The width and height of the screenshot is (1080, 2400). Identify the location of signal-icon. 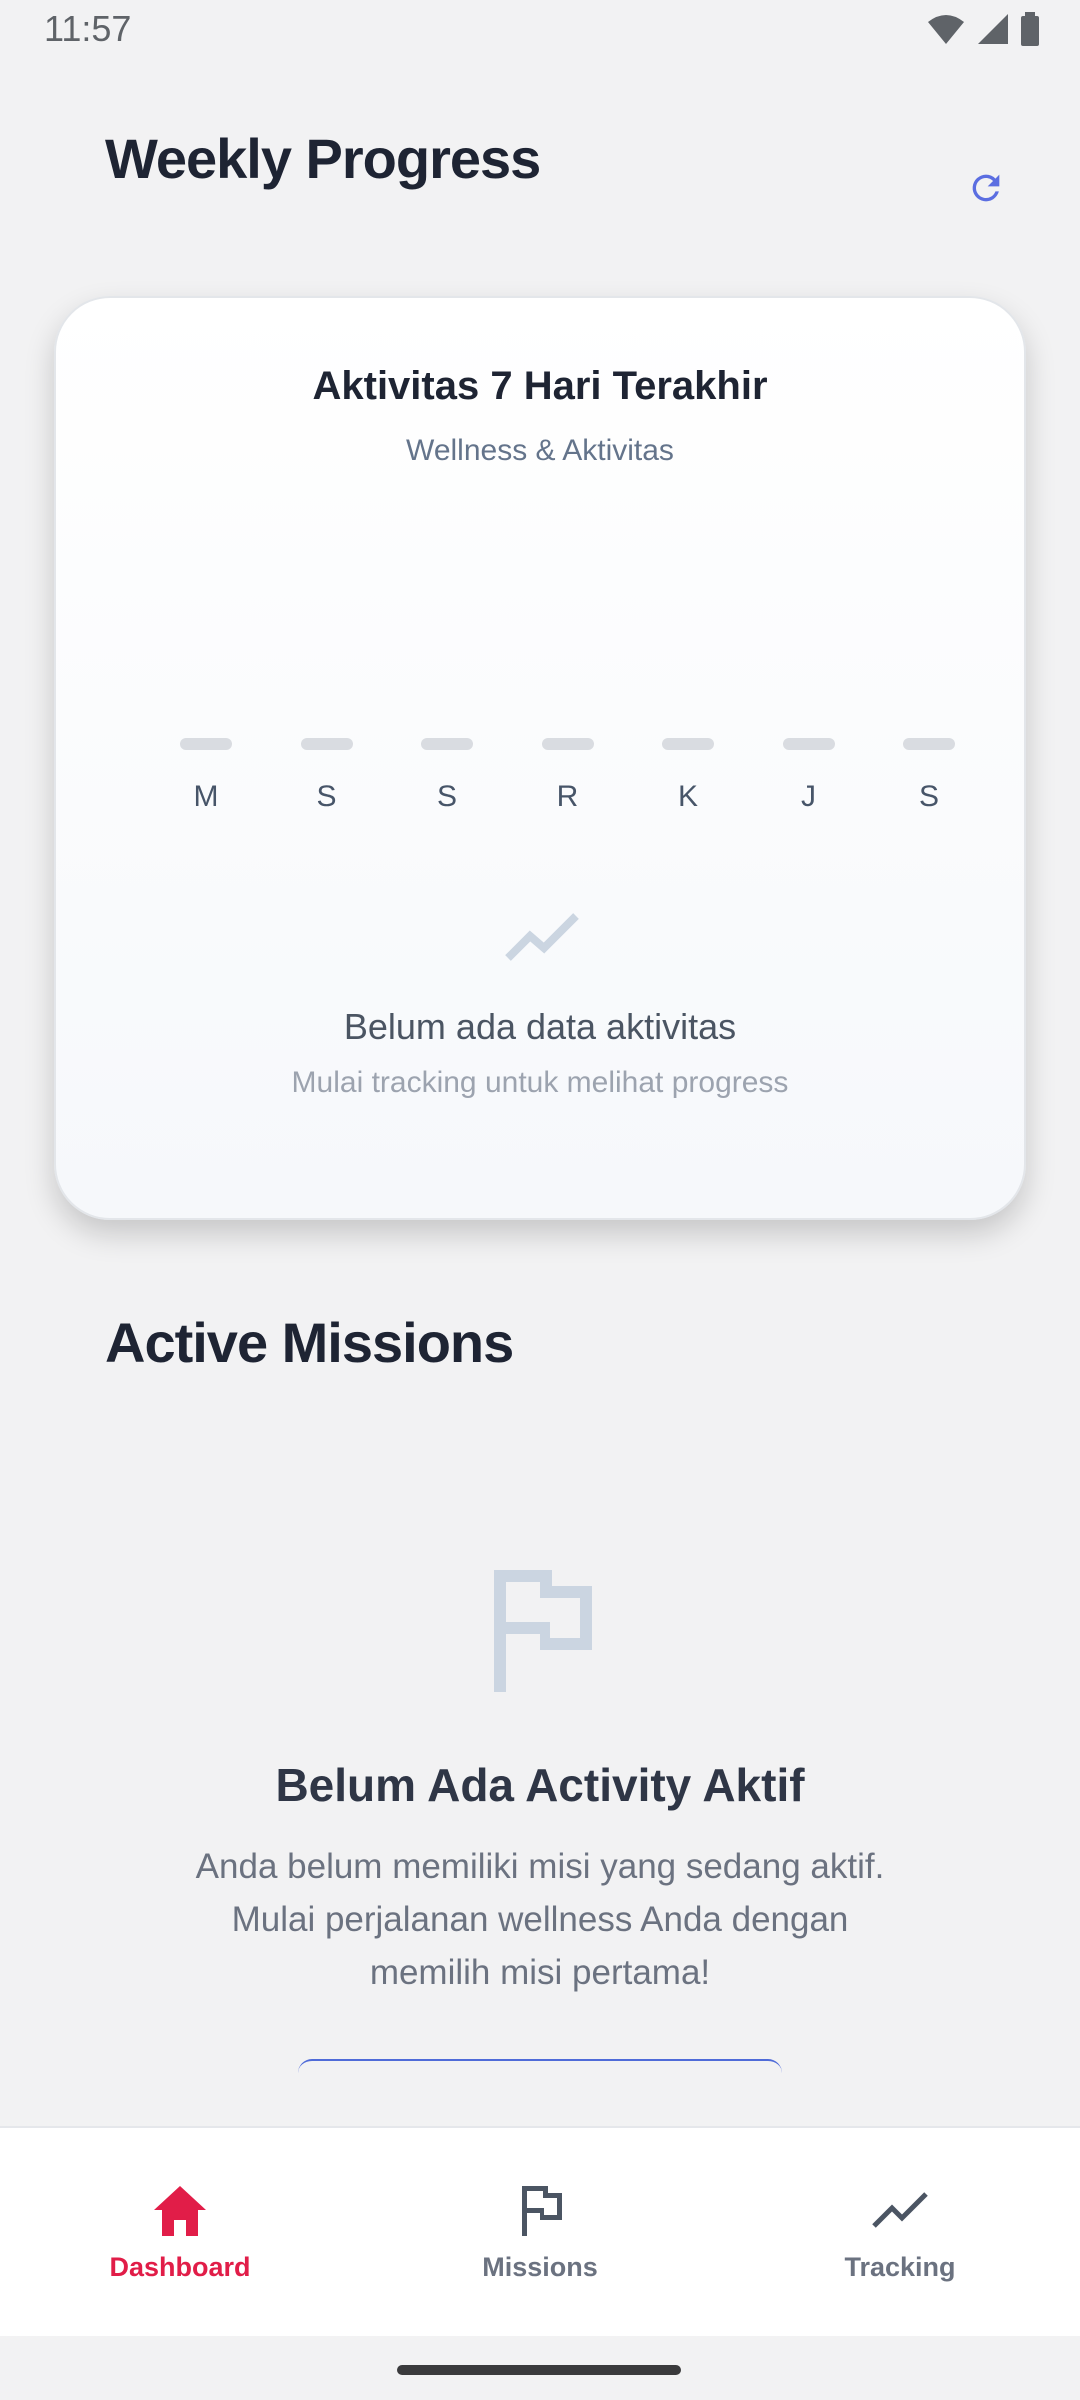
(993, 29).